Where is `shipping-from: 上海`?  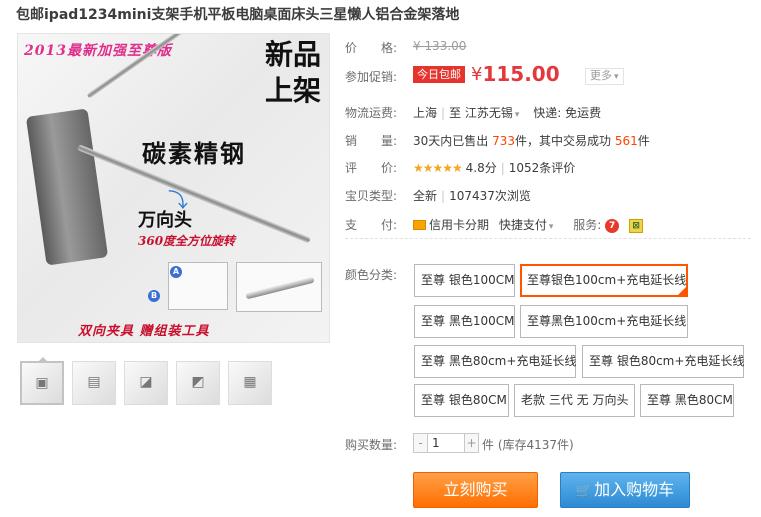 shipping-from: 上海 is located at coordinates (425, 113).